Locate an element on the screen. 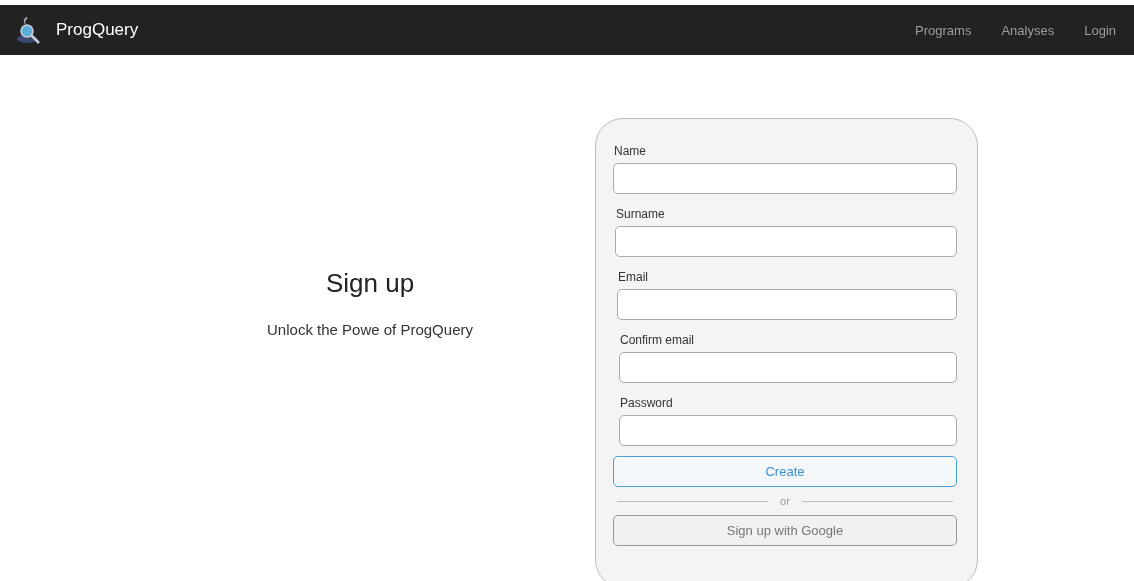  magnifier-logo-icon is located at coordinates (29, 30).